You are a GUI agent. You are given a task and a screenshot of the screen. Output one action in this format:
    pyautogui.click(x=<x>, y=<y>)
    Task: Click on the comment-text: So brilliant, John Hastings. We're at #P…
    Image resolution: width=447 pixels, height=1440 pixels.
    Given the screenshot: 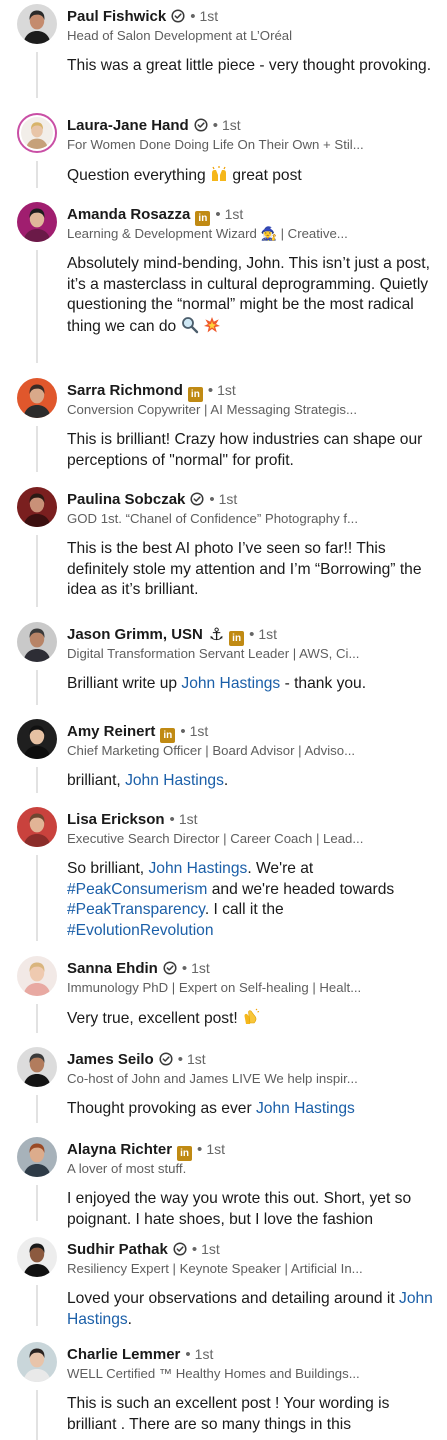 What is the action you would take?
    pyautogui.click(x=250, y=900)
    